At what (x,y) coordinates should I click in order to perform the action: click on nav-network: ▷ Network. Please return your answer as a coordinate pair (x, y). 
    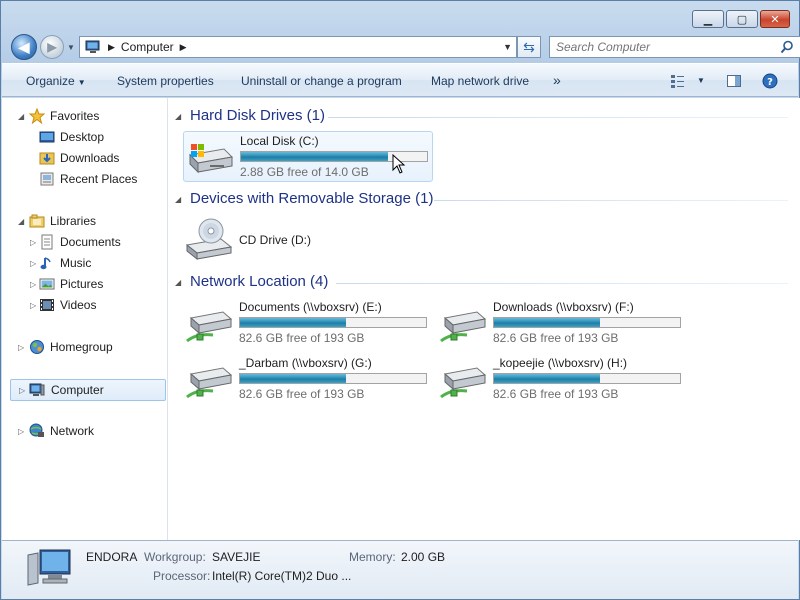
    Looking at the image, I should click on (84, 431).